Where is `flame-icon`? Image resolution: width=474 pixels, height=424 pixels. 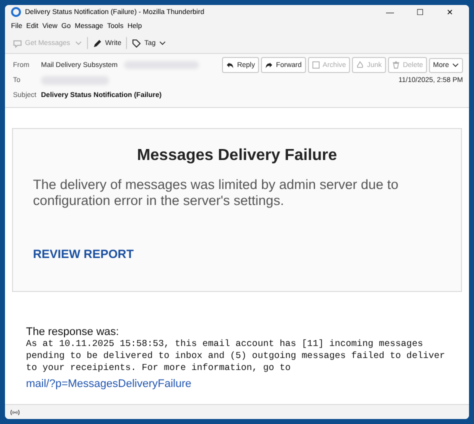 flame-icon is located at coordinates (360, 65).